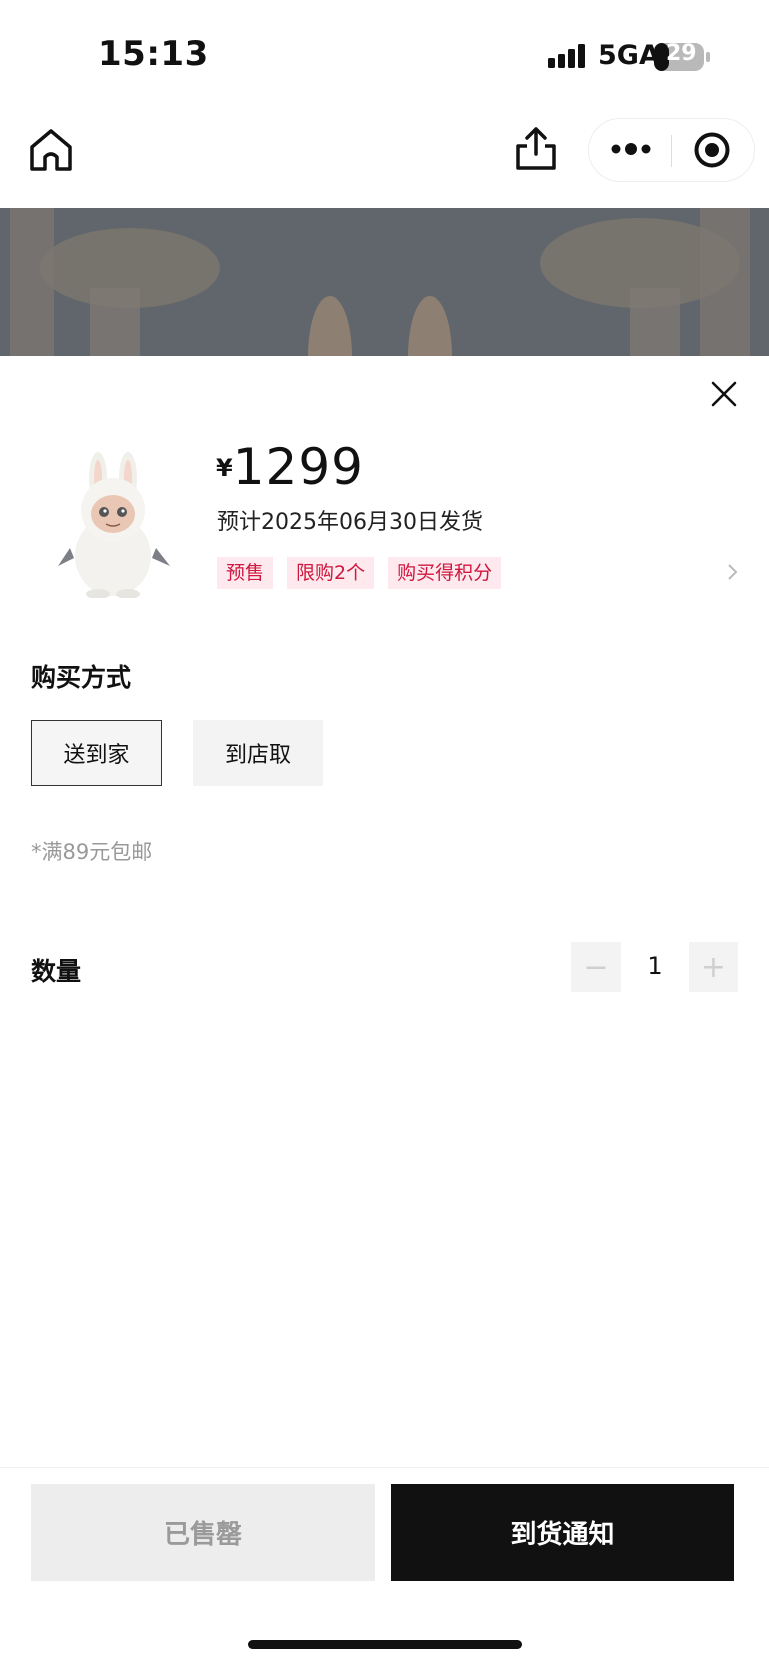  I want to click on product-price: ¥1299, so click(290, 467).